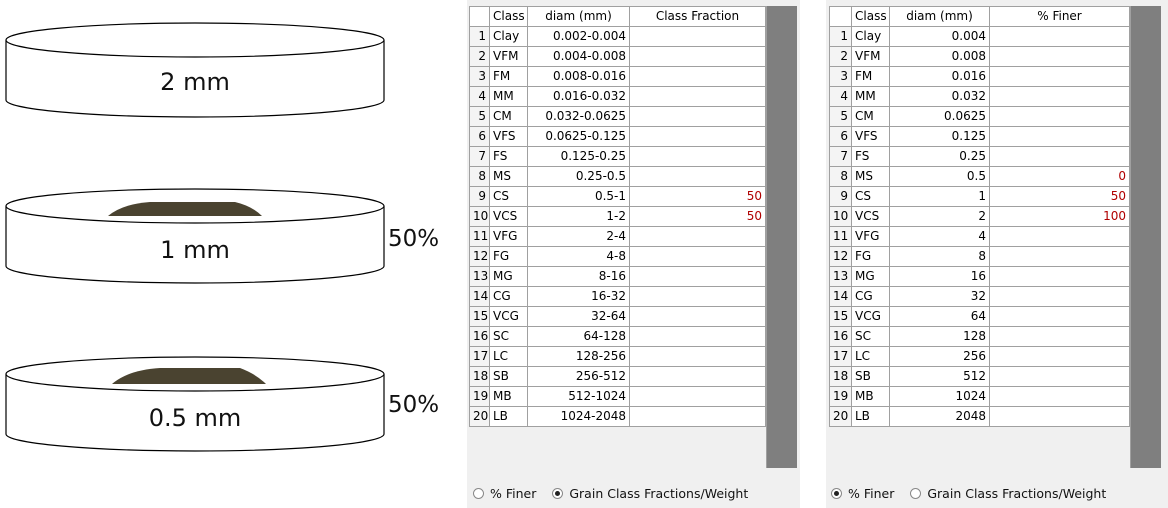  I want to click on diam-cell: 0.5, so click(939, 176).